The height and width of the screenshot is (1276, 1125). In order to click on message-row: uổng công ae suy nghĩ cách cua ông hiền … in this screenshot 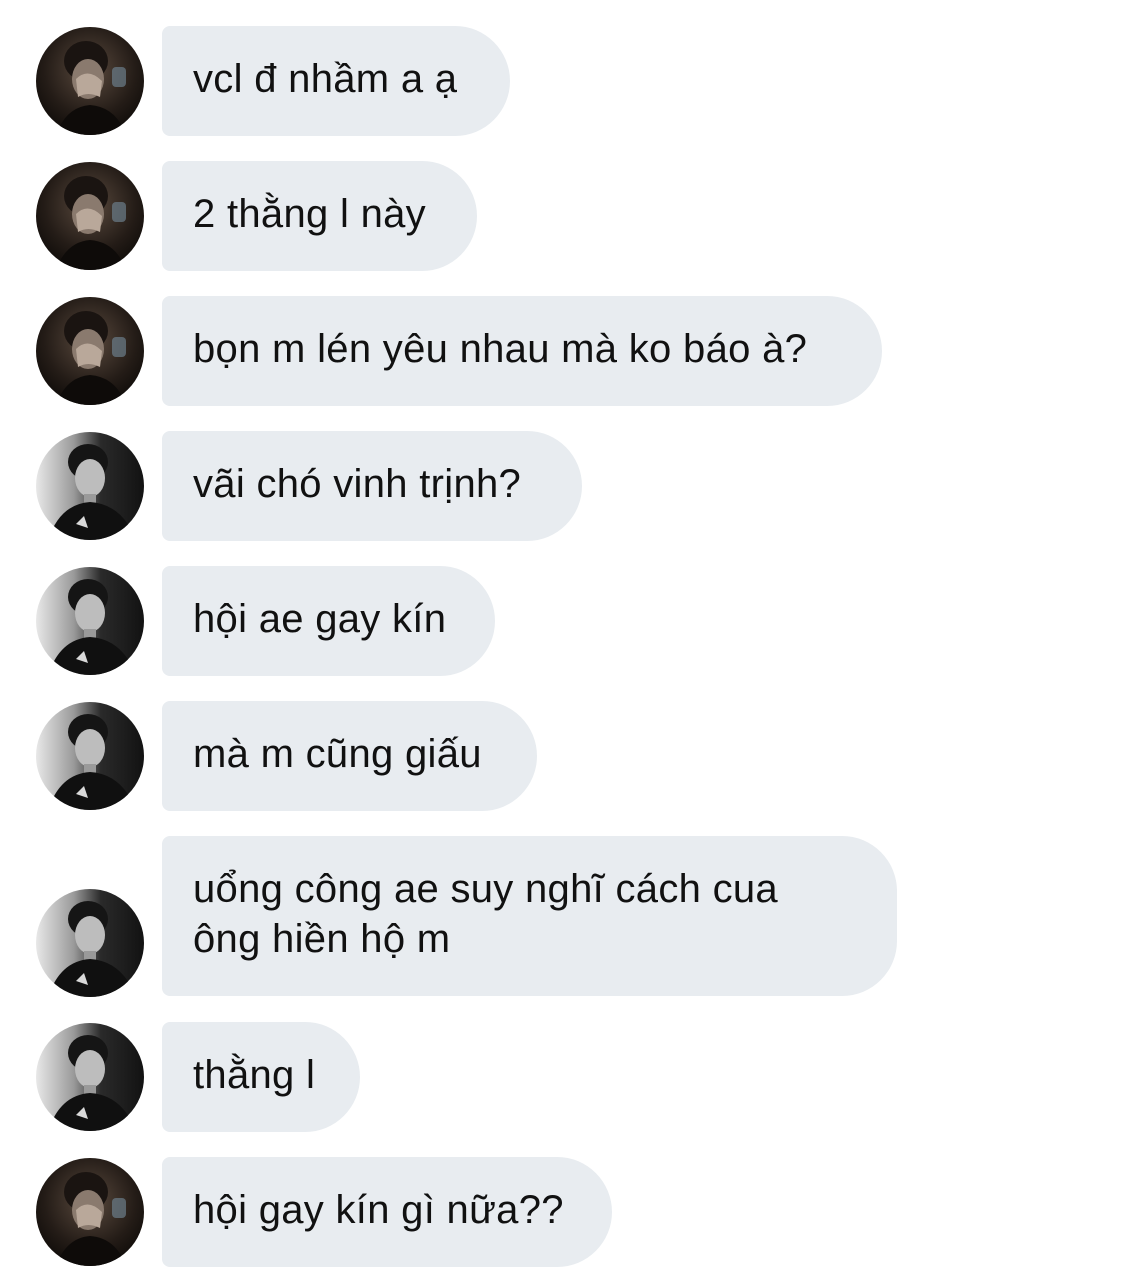, I will do `click(562, 916)`.